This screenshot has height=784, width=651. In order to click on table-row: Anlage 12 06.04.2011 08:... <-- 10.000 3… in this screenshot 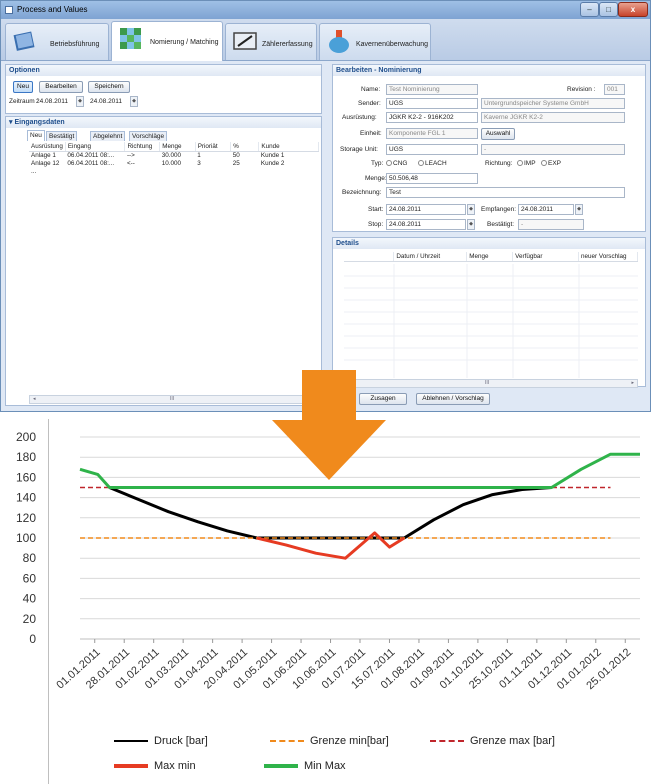, I will do `click(174, 164)`.